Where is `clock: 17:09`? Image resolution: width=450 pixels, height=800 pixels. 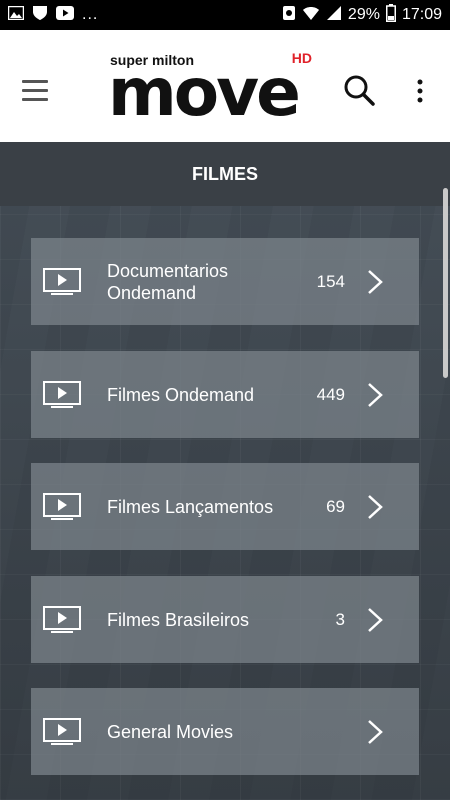
clock: 17:09 is located at coordinates (421, 14).